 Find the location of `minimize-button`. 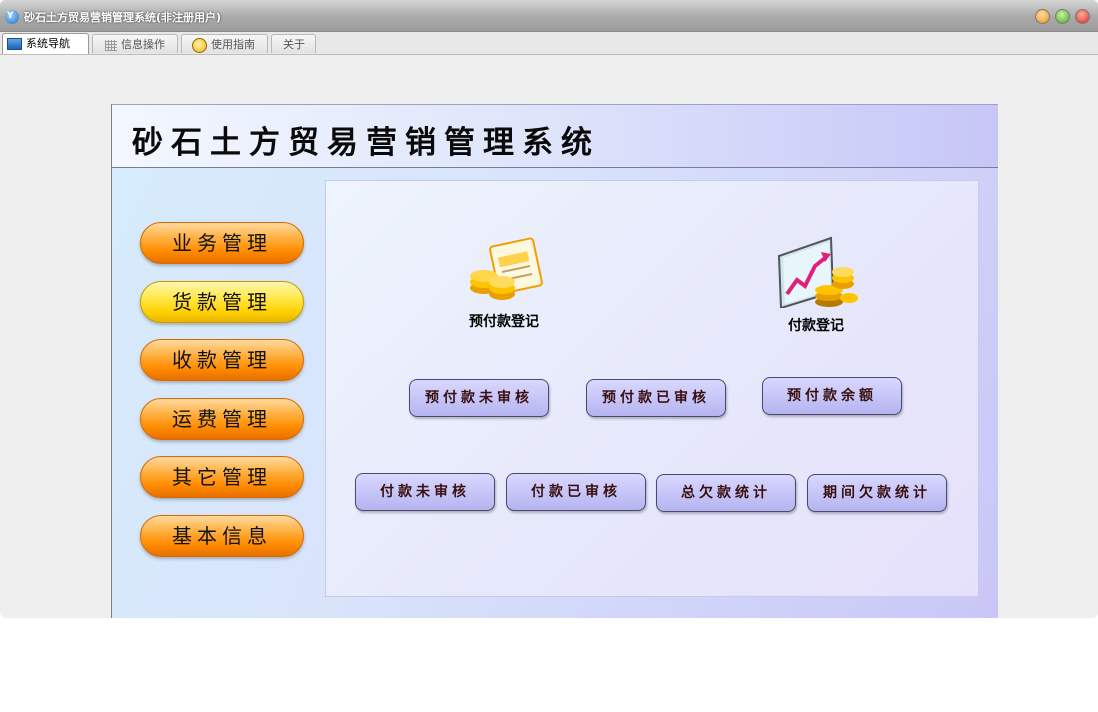

minimize-button is located at coordinates (1042, 16).